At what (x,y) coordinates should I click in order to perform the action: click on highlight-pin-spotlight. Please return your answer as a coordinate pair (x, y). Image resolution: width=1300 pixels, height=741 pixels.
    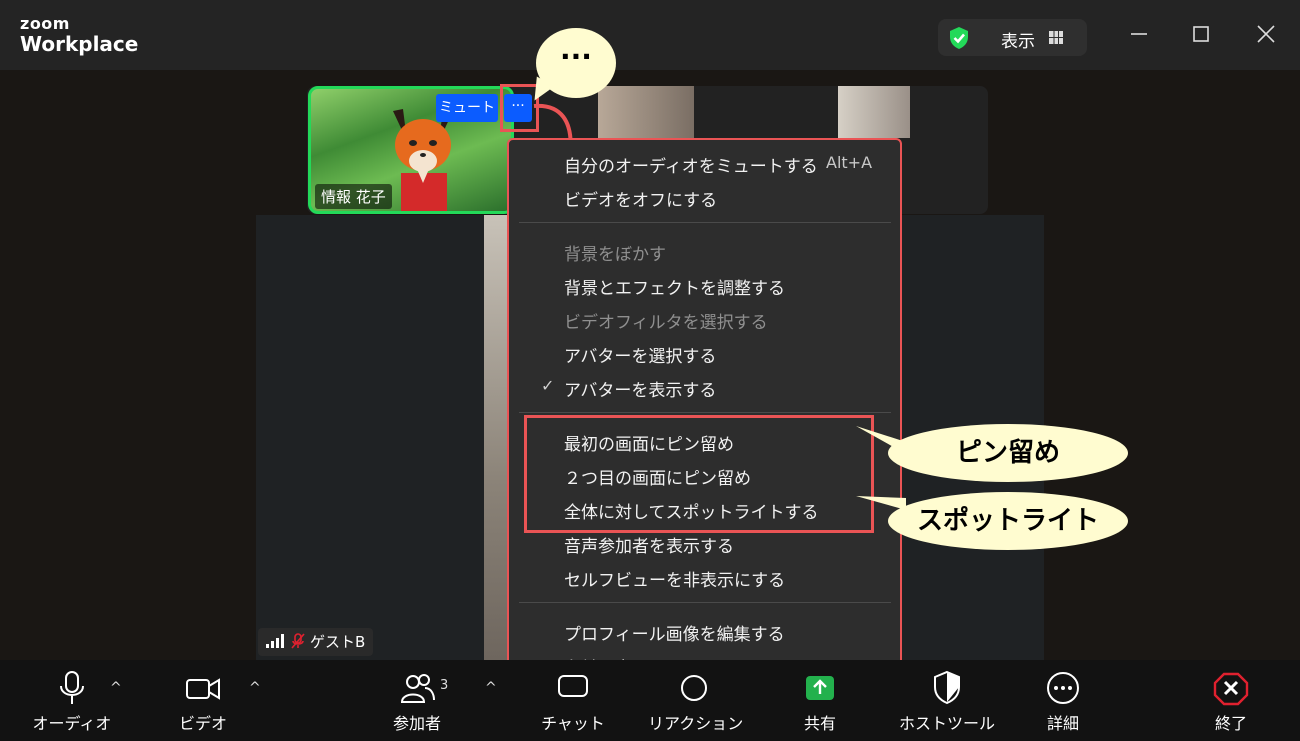
    Looking at the image, I should click on (699, 474).